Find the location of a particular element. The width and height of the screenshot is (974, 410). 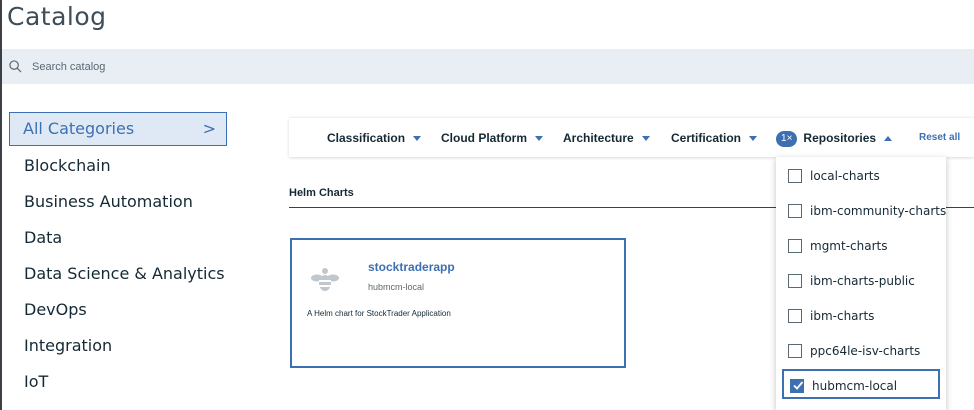

filter-cloud-platform: Cloud Platform is located at coordinates (492, 138).